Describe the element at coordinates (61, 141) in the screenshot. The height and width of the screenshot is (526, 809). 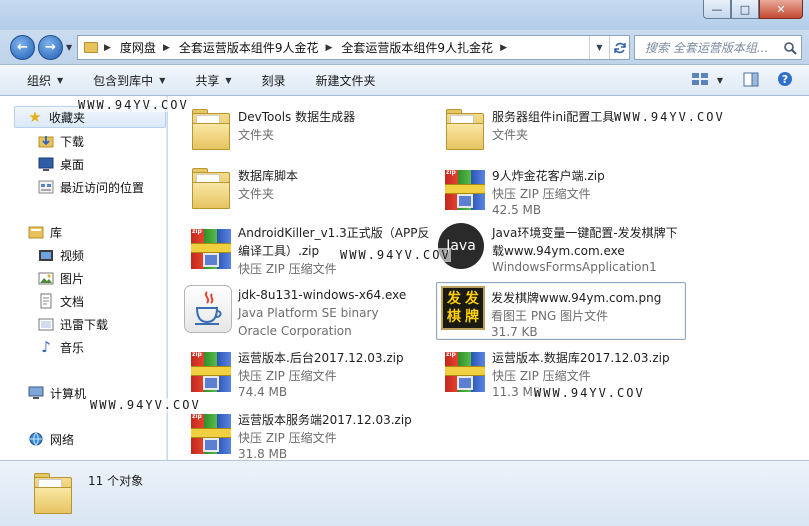
I see `sidebar-item-downloads: 下载` at that location.